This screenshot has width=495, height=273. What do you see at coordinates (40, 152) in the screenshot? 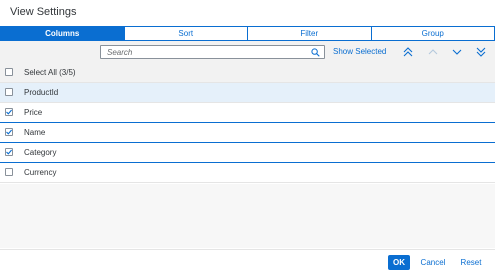
I see `column-label: Category` at bounding box center [40, 152].